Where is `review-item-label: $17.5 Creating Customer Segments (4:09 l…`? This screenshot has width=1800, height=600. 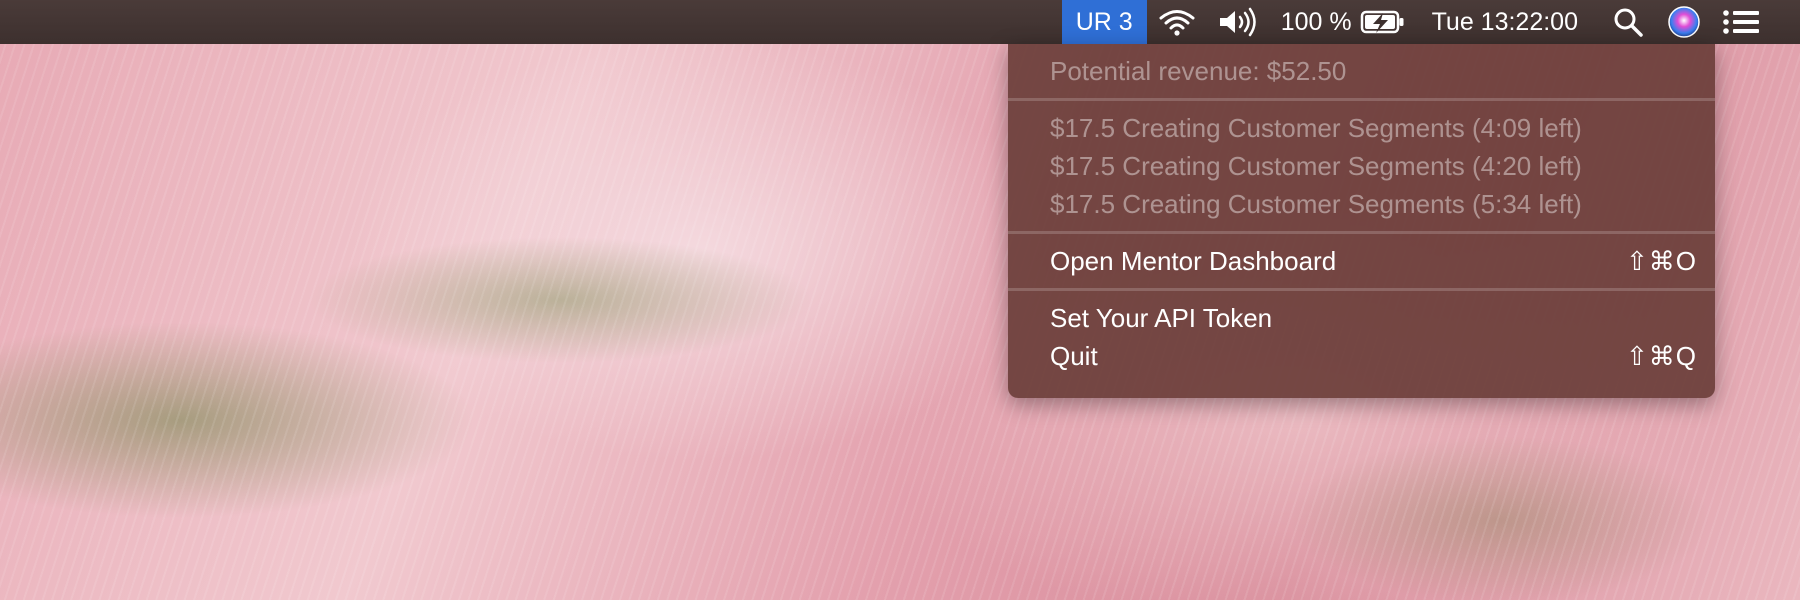 review-item-label: $17.5 Creating Customer Segments (4:09 l… is located at coordinates (1316, 127).